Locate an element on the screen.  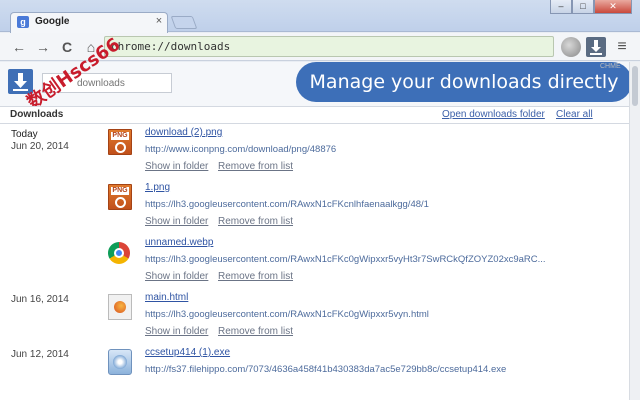
banner-small-text: CHME is located at coordinates (610, 66).